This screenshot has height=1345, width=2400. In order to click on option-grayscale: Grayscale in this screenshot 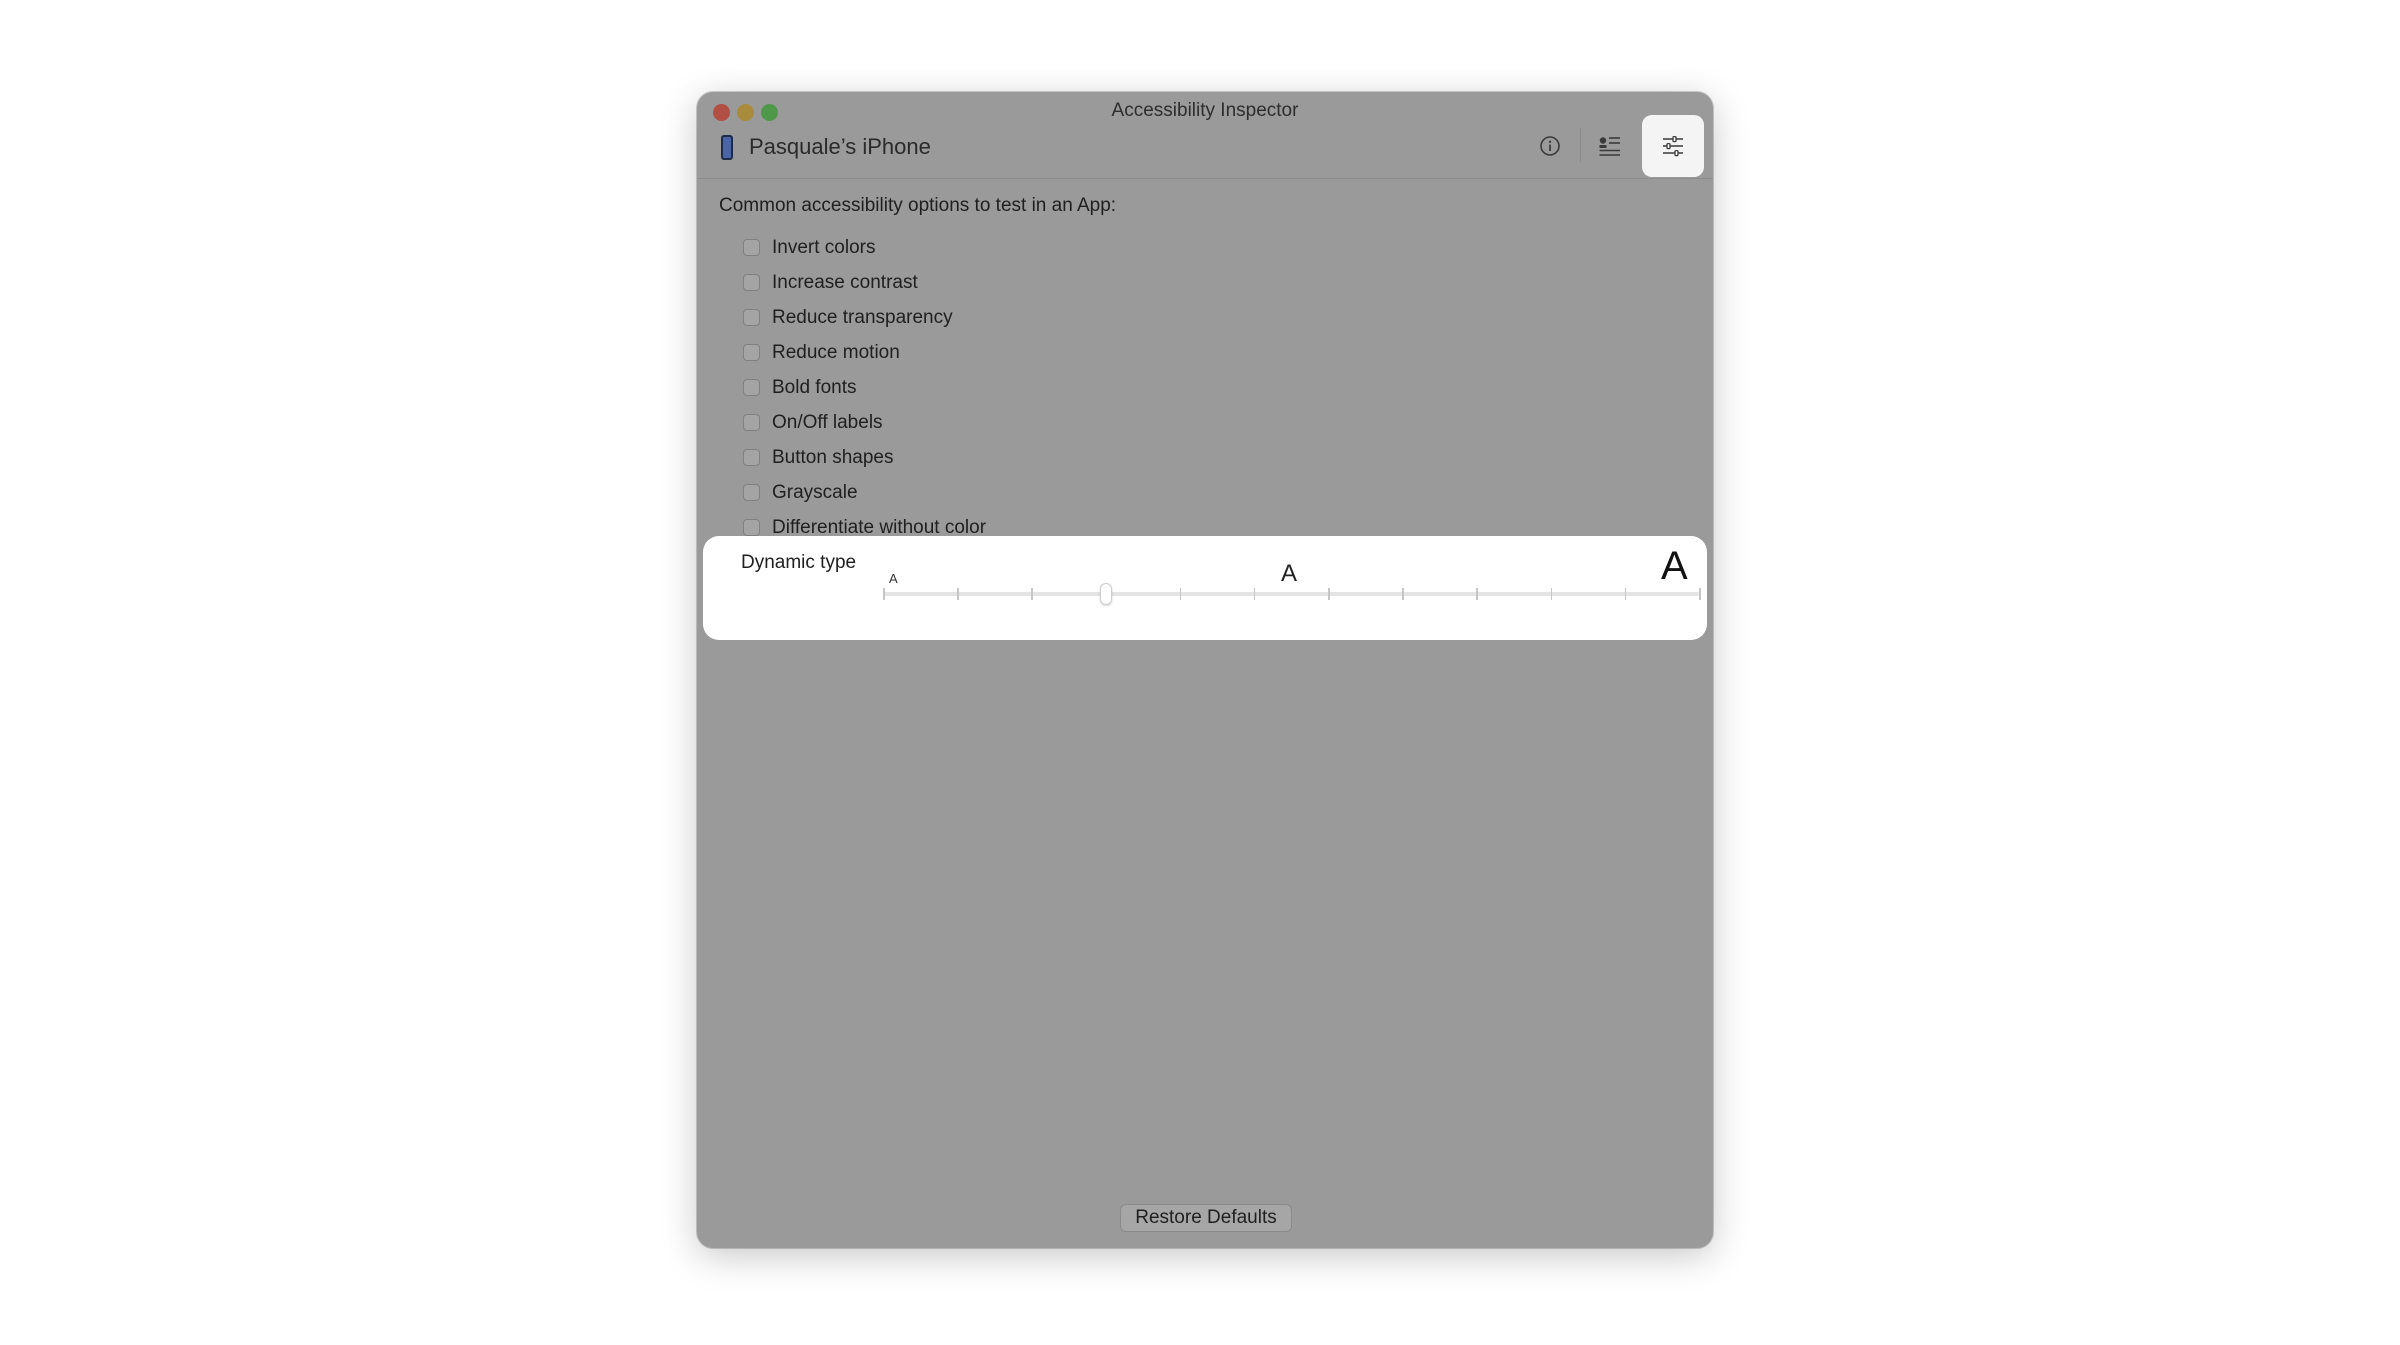, I will do `click(864, 492)`.